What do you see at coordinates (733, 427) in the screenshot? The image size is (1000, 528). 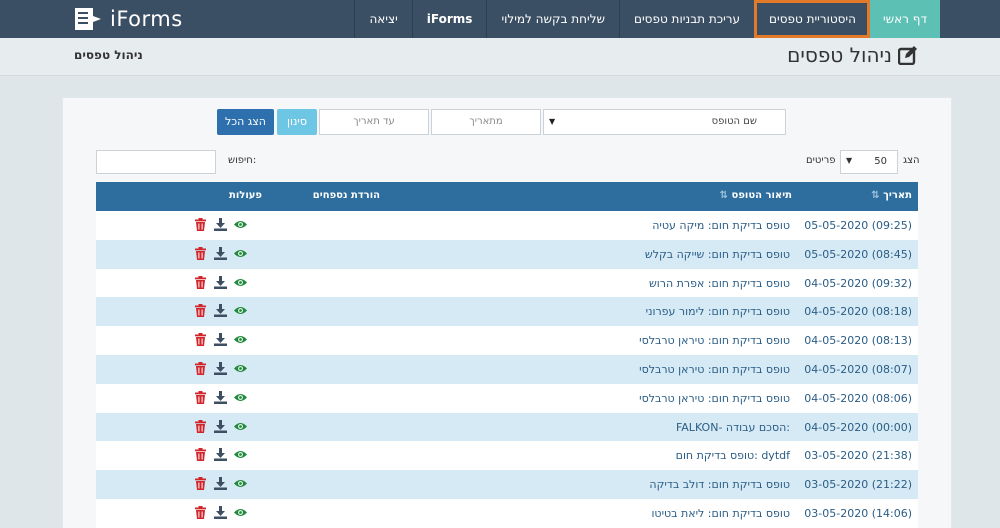 I see `cell-description: FALKON- הסכם עבודה:` at bounding box center [733, 427].